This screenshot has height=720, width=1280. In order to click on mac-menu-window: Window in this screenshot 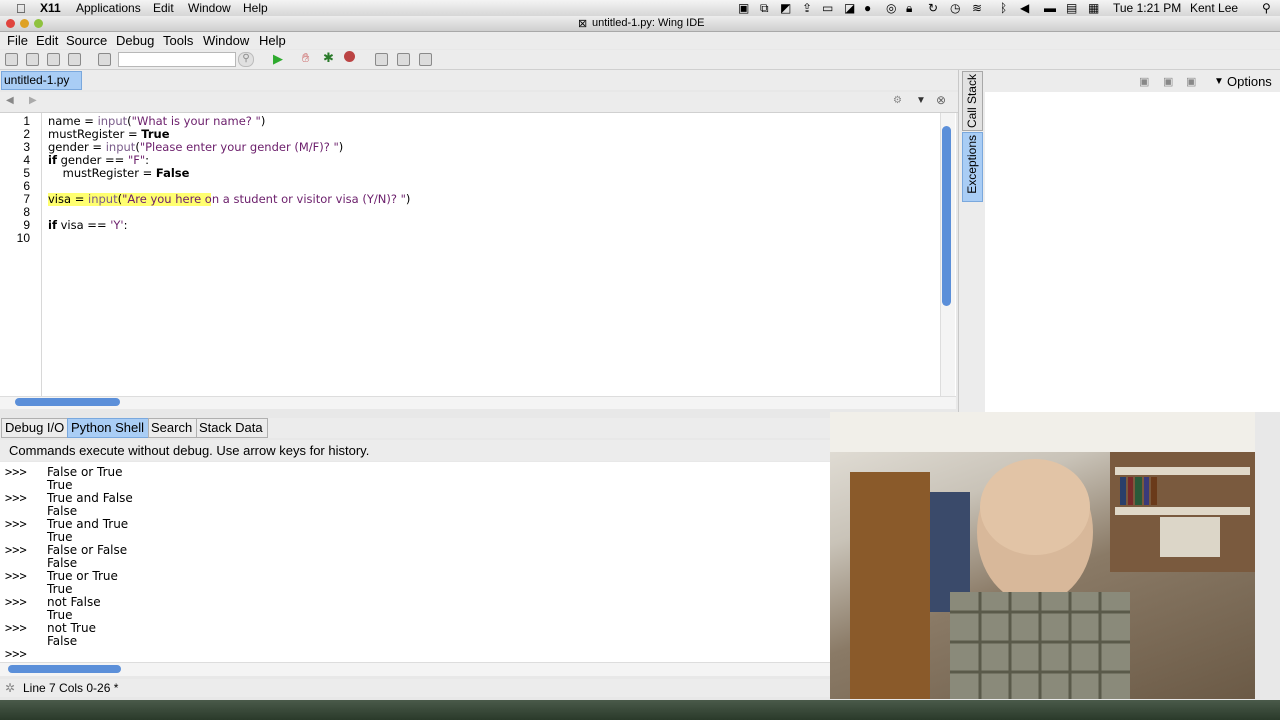, I will do `click(209, 8)`.